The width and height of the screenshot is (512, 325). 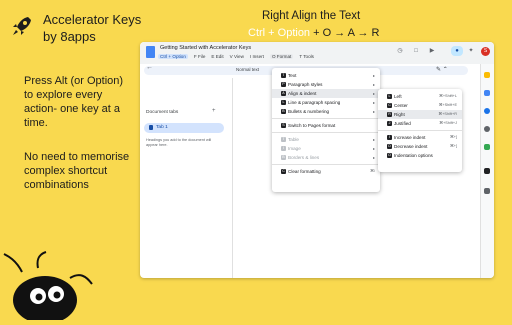 What do you see at coordinates (149, 67) in the screenshot?
I see `back-arrow-icon: ←` at bounding box center [149, 67].